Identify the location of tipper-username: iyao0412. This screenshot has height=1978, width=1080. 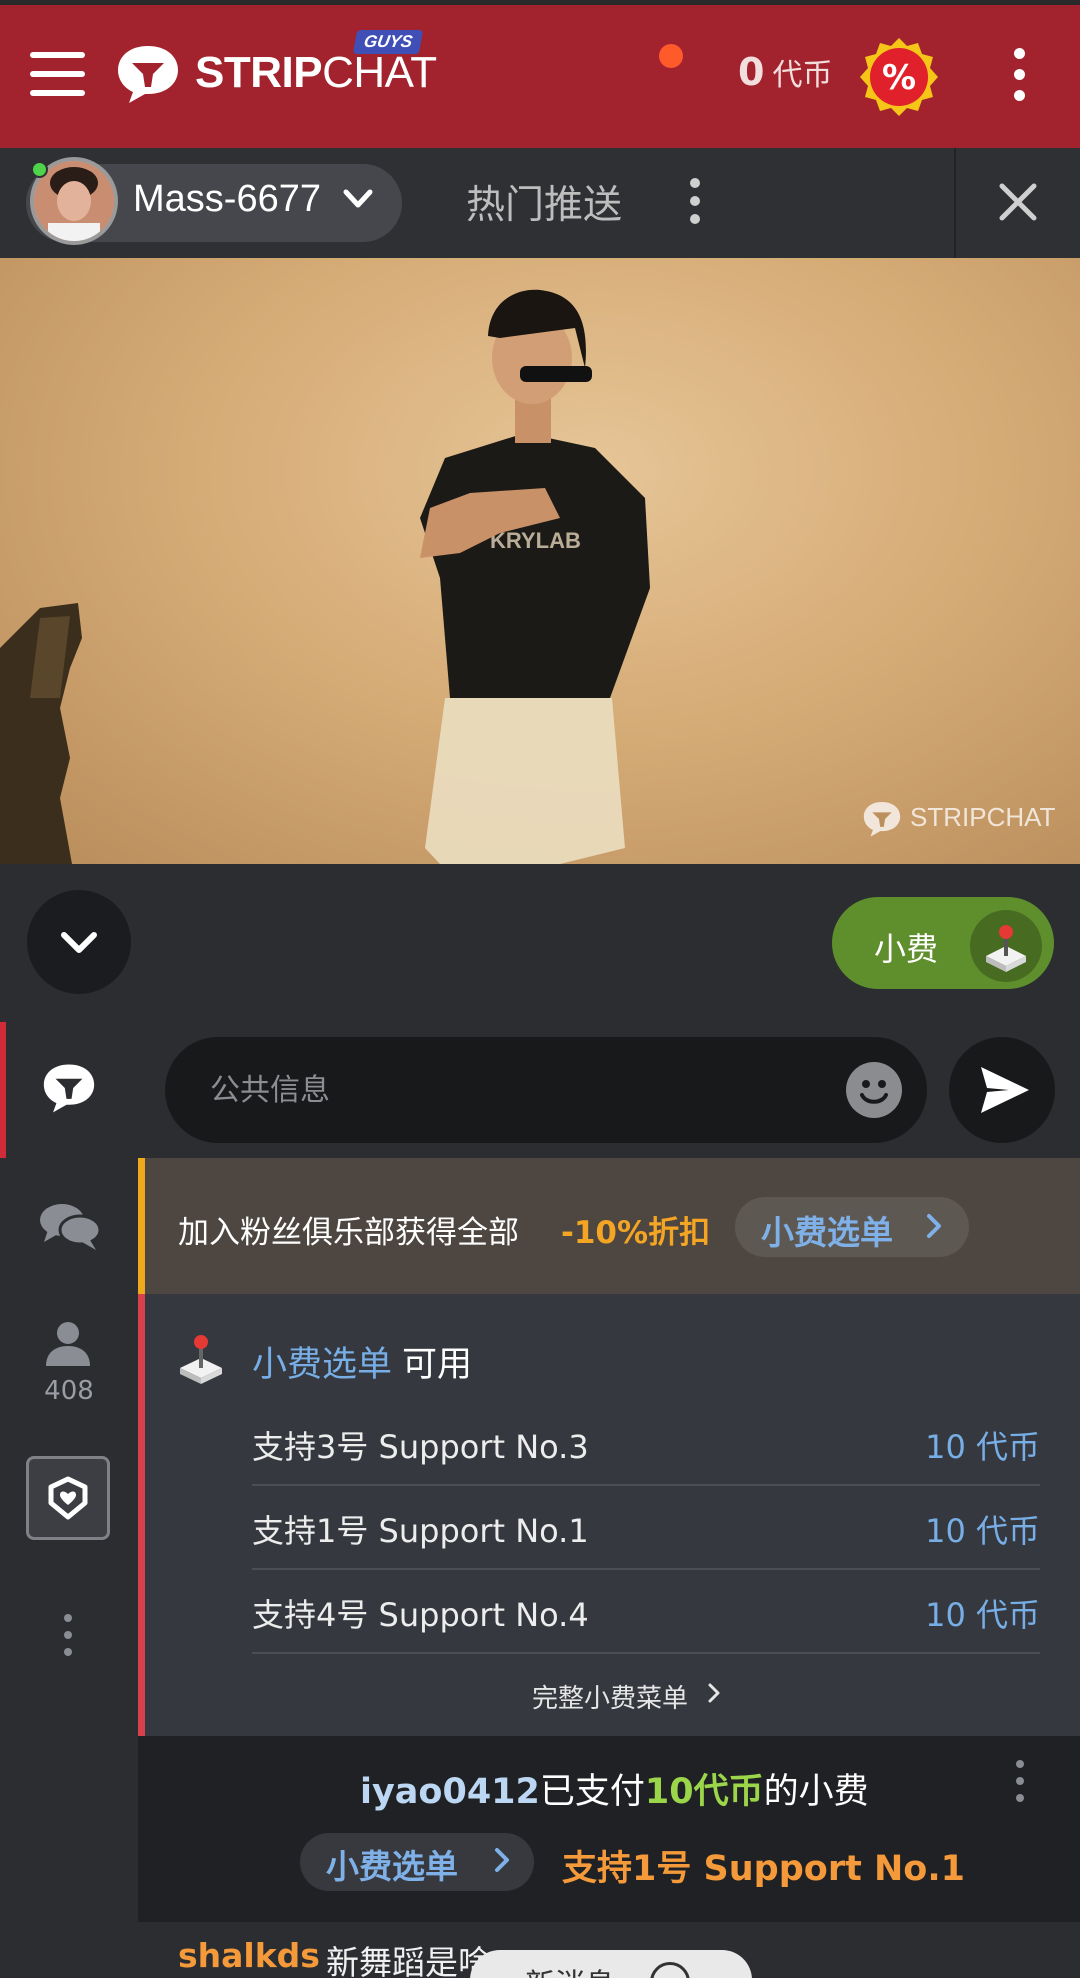
(450, 1792).